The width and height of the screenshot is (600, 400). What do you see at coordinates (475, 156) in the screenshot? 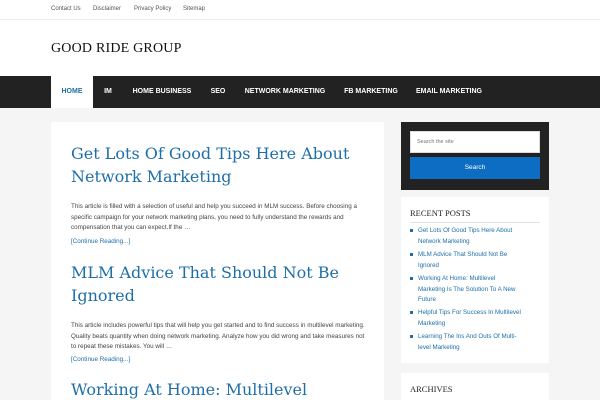
I see `search-widget: Search` at bounding box center [475, 156].